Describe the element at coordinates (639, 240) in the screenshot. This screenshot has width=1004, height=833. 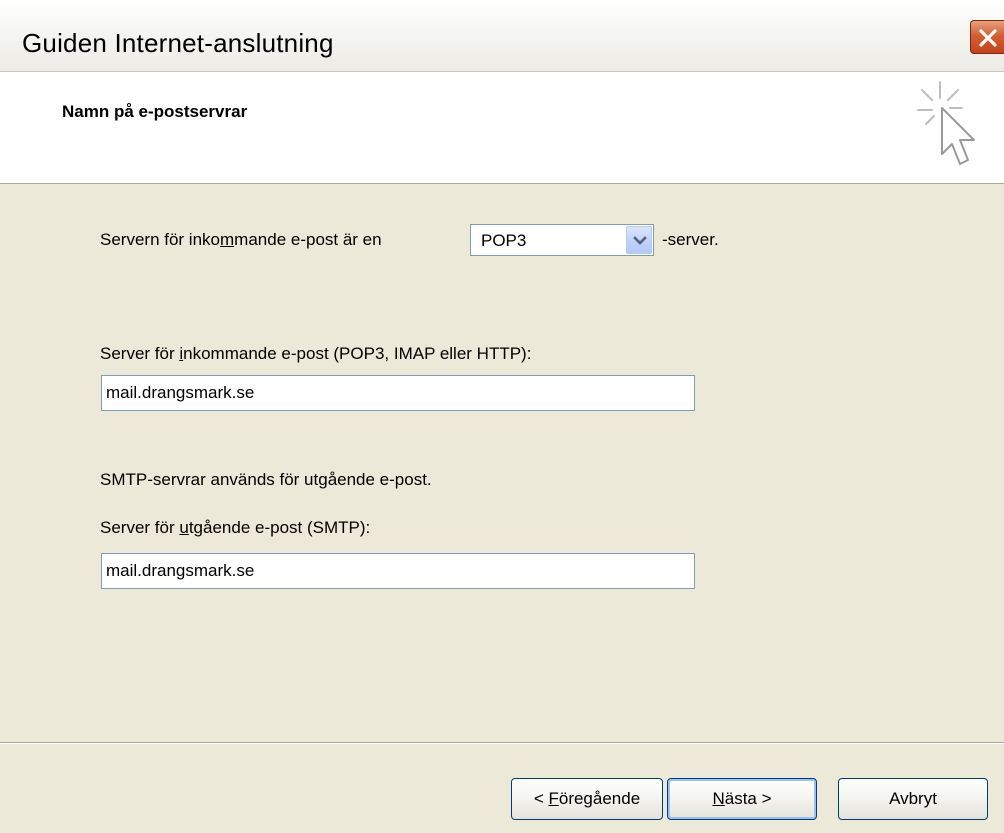
I see `dropdown-button` at that location.